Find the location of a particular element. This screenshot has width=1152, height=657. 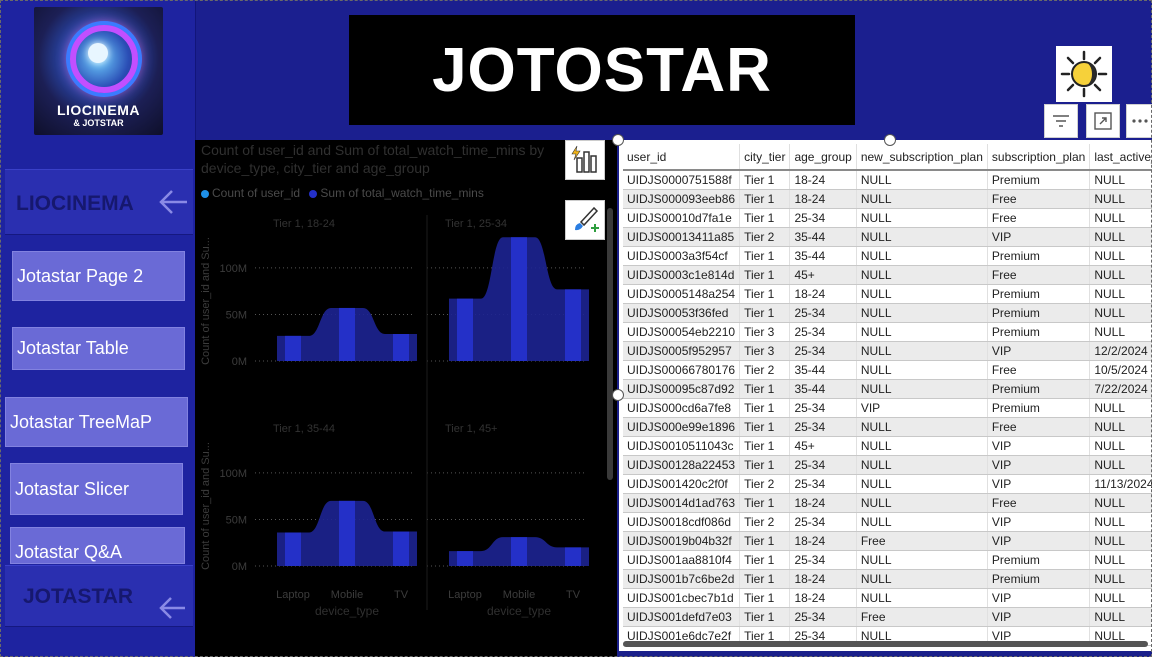

column-header: new_subscription_plan is located at coordinates (922, 157).